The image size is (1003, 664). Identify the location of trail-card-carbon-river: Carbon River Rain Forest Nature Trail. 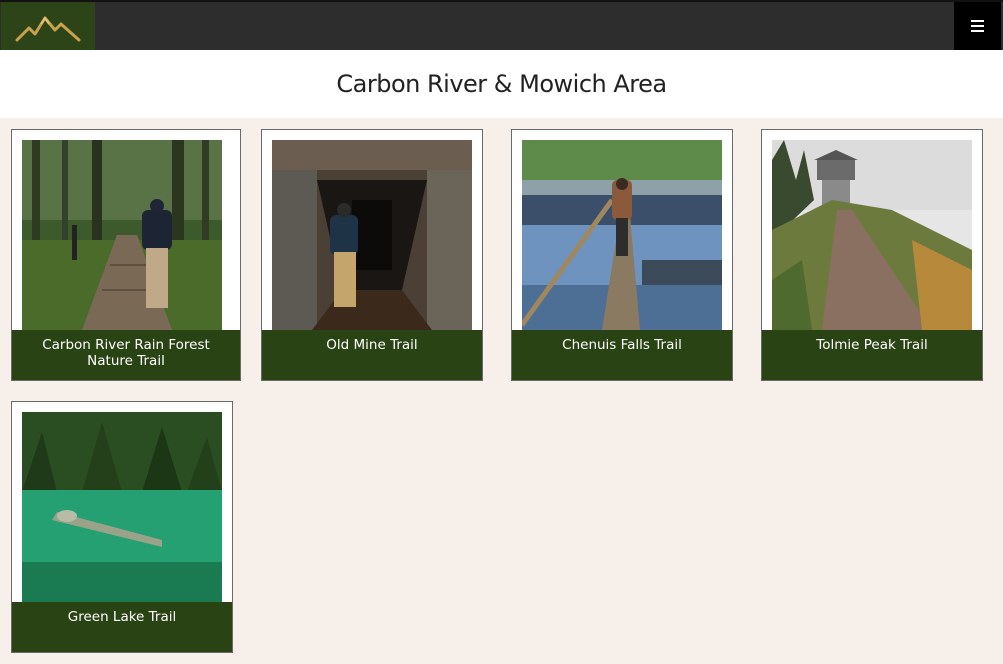
(126, 255).